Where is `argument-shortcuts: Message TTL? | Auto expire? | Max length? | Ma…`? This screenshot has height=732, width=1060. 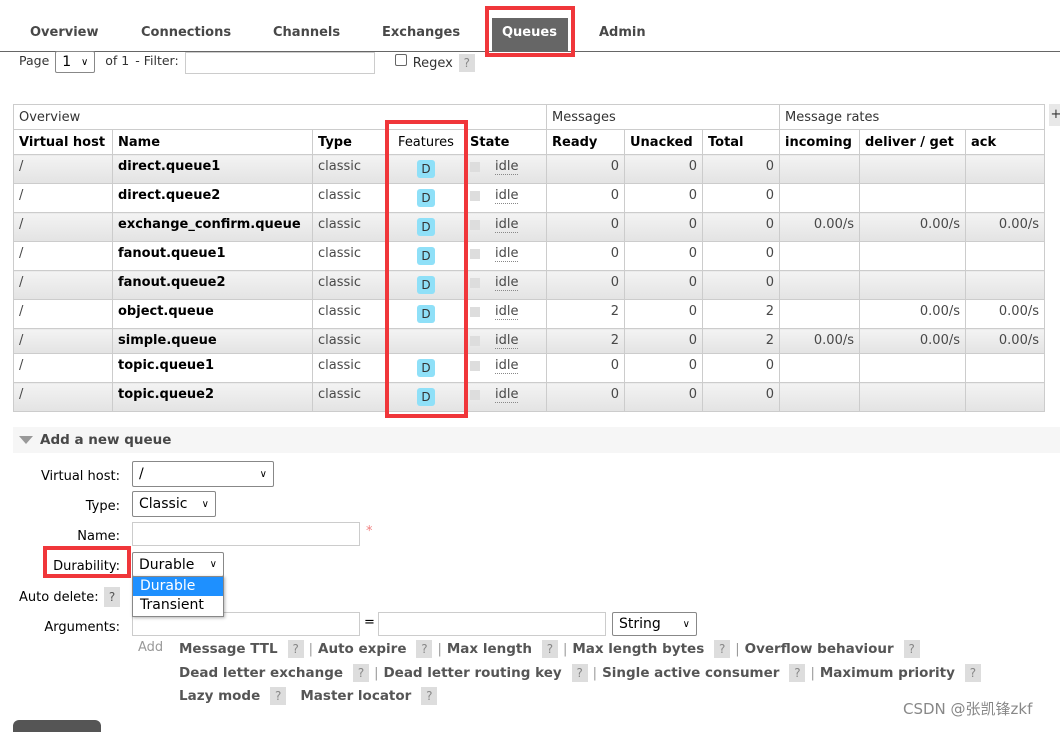
argument-shortcuts: Message TTL? | Auto expire? | Max length? | Ma… is located at coordinates (580, 675).